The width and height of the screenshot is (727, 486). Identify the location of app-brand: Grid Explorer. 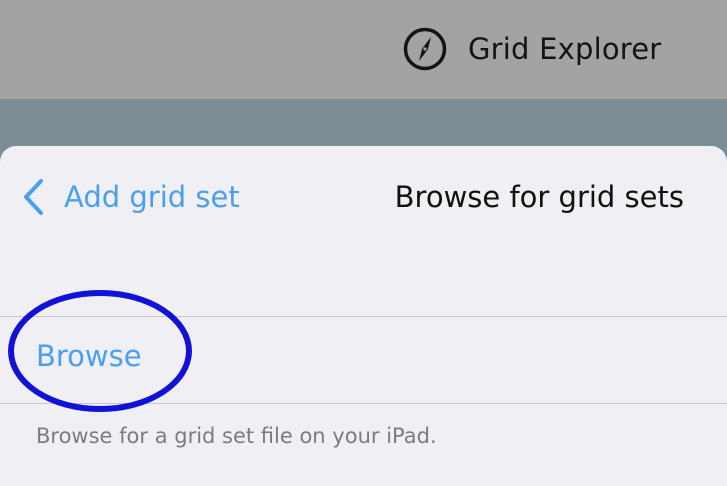
(531, 49).